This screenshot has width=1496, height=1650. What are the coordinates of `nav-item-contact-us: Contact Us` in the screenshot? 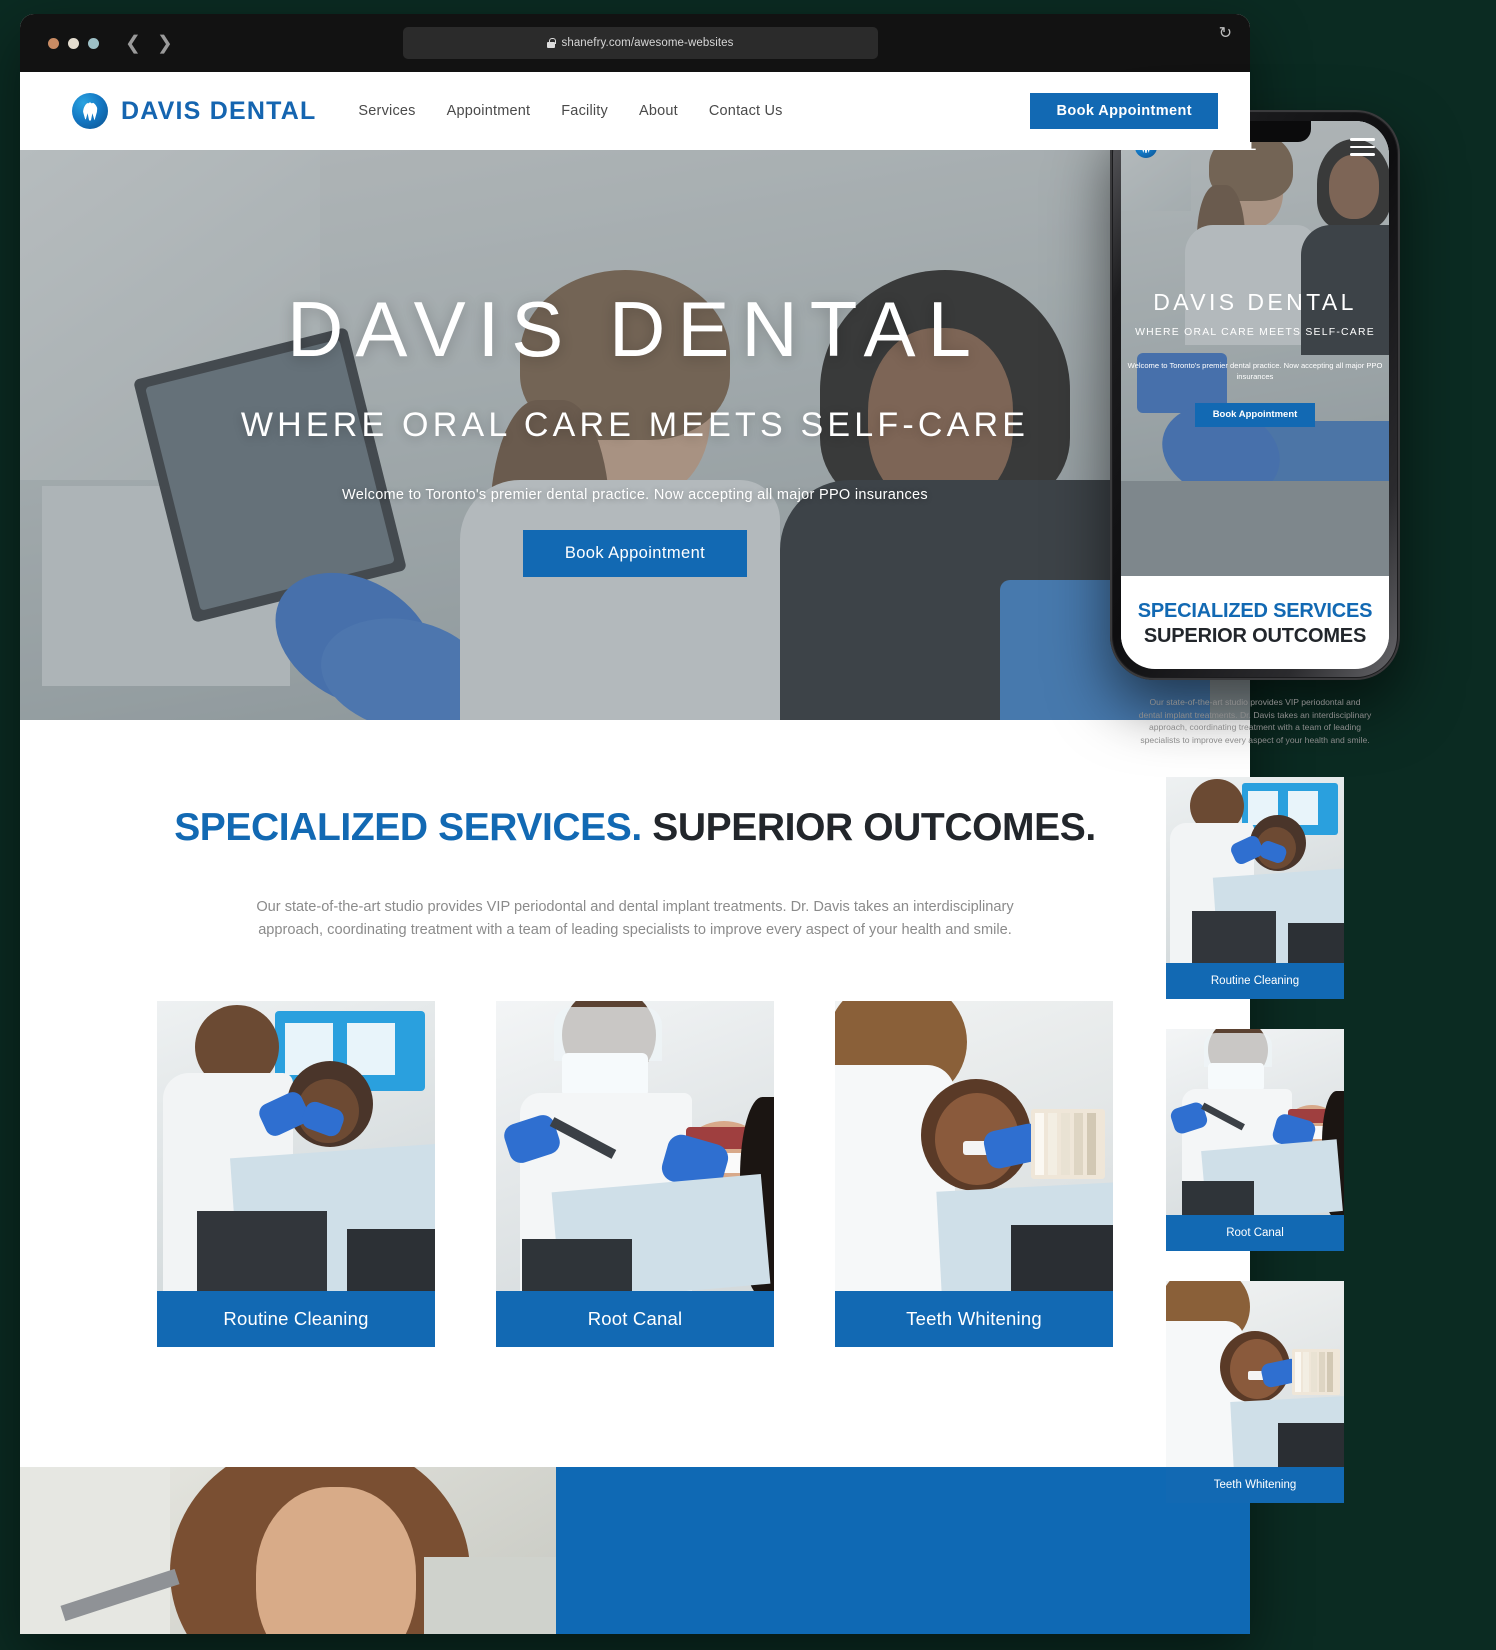 It's located at (746, 111).